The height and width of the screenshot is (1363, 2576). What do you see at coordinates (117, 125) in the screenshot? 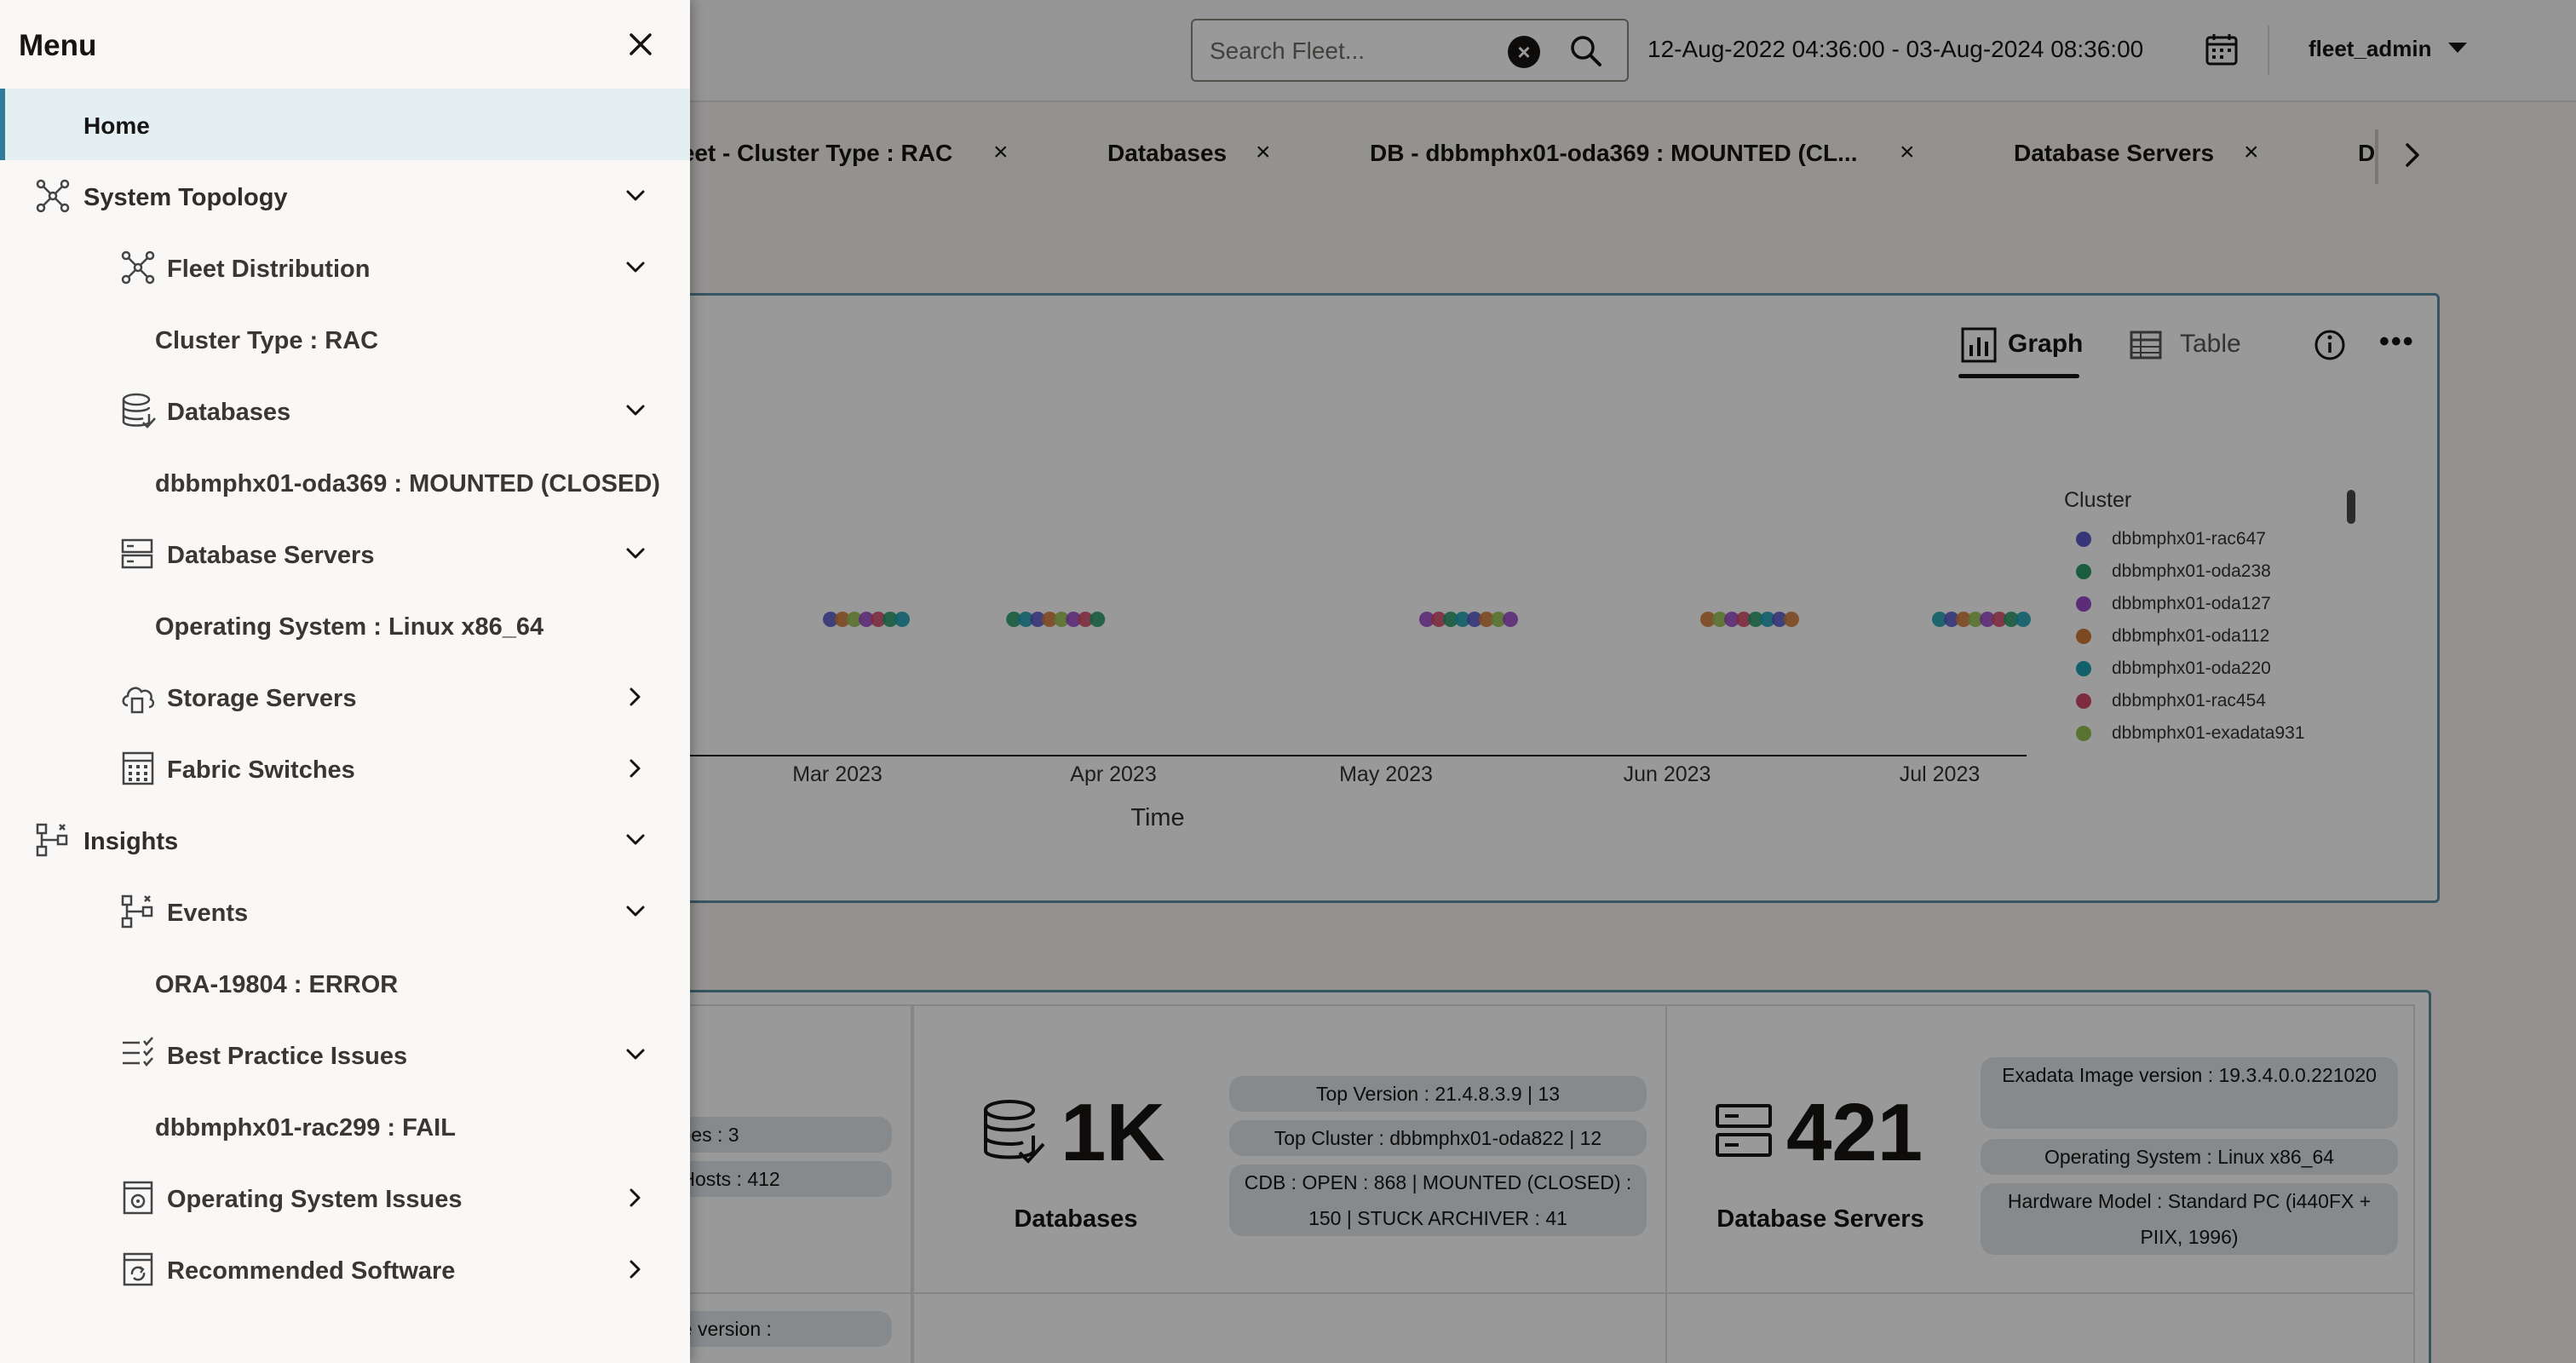
I see `menu-item-label: Home` at bounding box center [117, 125].